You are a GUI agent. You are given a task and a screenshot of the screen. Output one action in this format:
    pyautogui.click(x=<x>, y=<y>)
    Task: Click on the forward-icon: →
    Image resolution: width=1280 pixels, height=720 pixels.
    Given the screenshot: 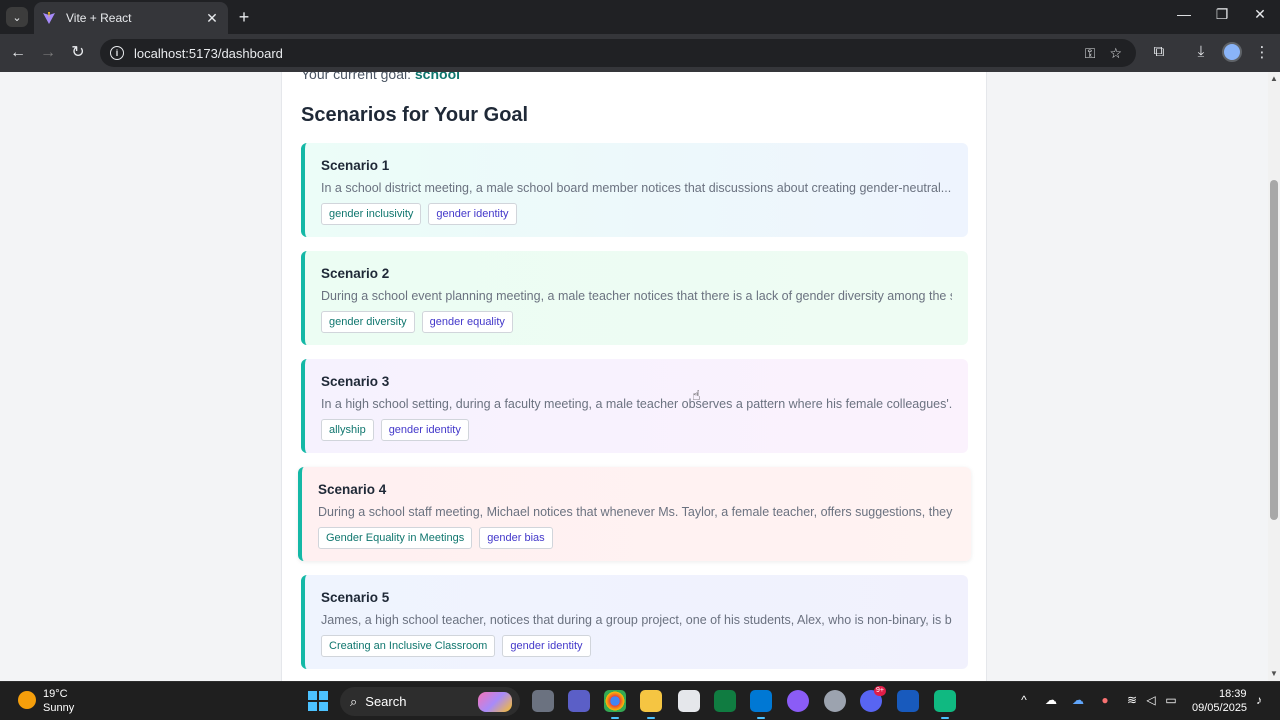 What is the action you would take?
    pyautogui.click(x=48, y=53)
    